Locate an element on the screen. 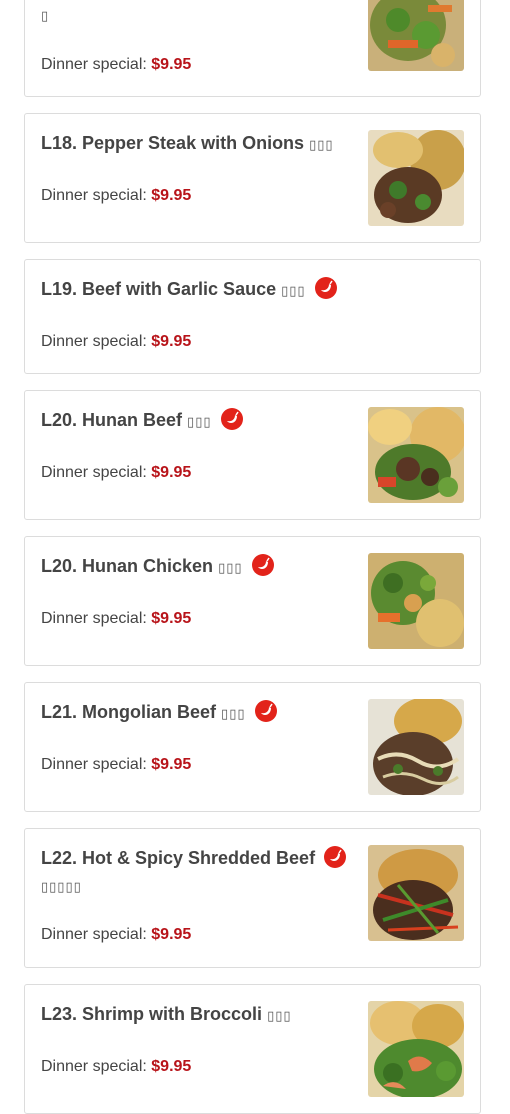  menu-item-chinese-name: ▯ is located at coordinates (45, 15).